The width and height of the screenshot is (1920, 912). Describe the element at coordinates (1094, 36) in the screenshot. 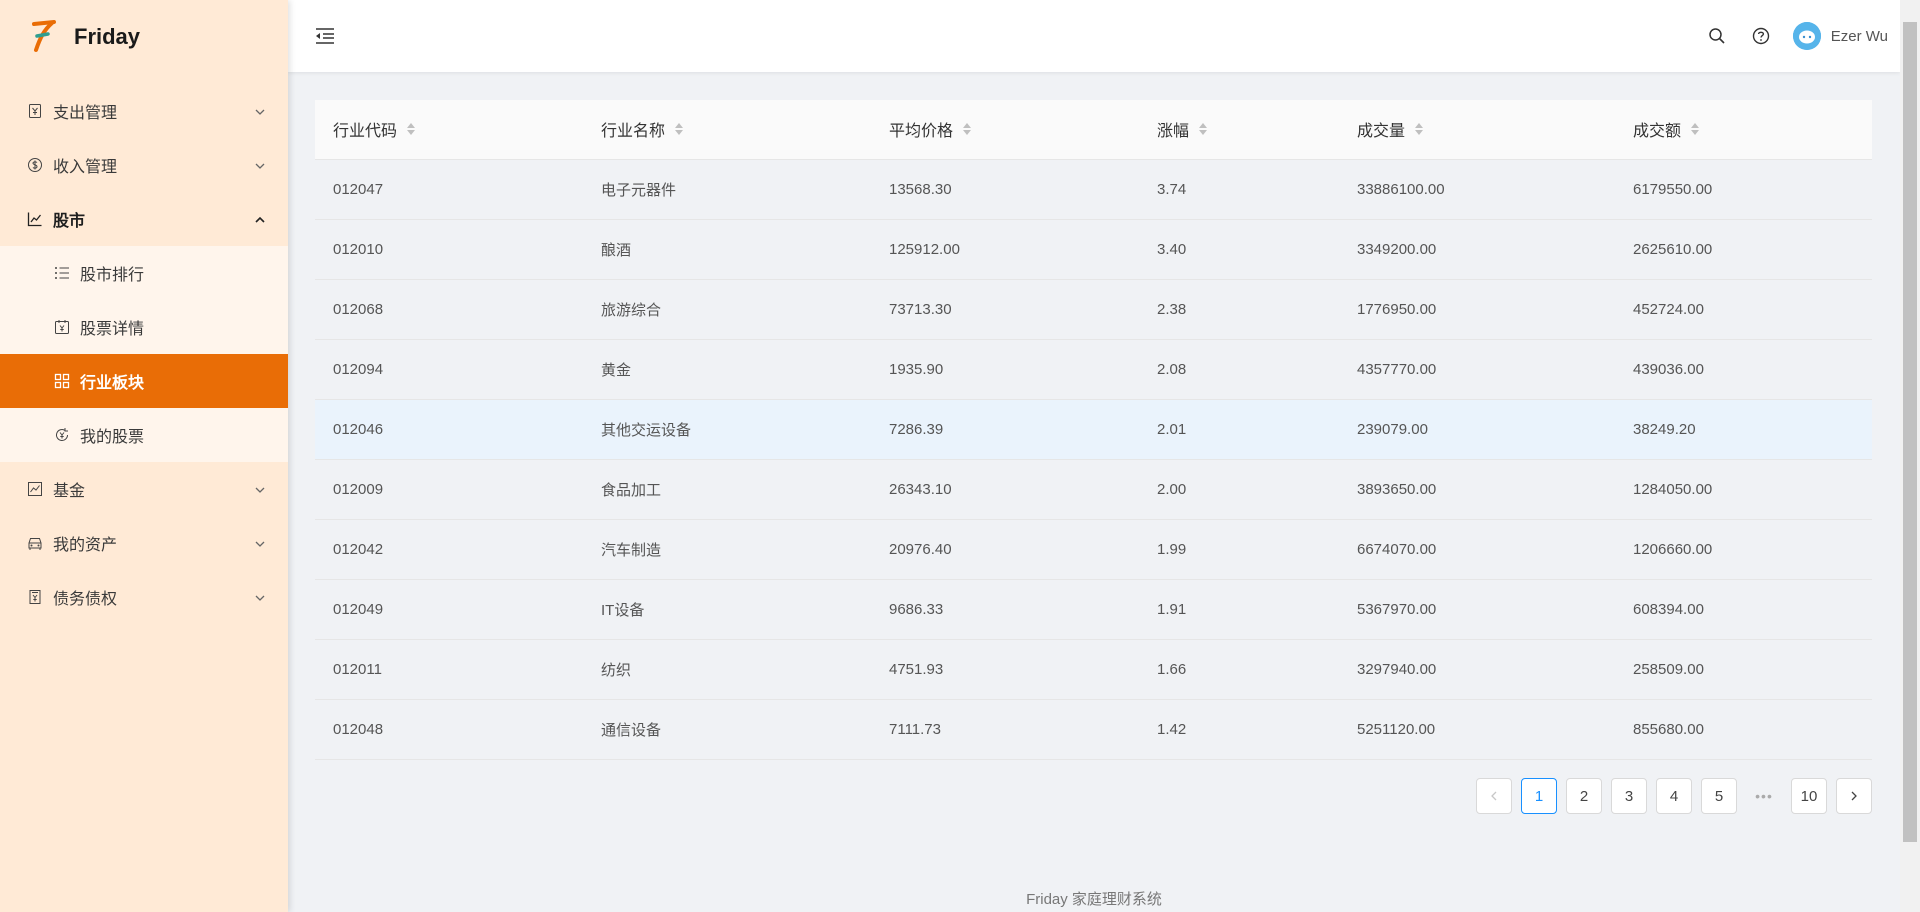

I see `top-header: Ezer Wu` at that location.